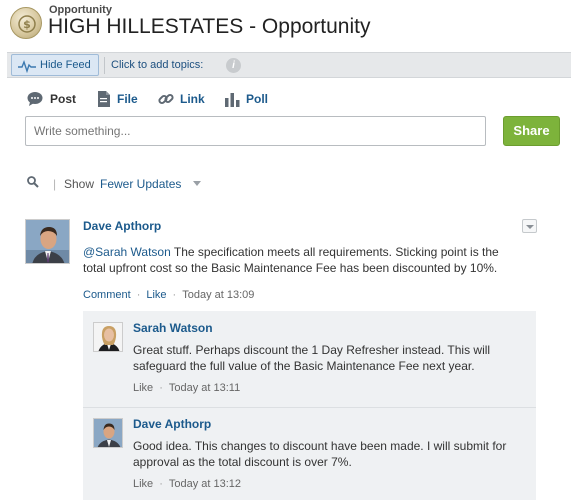 The height and width of the screenshot is (500, 571). I want to click on share-button: Share, so click(531, 131).